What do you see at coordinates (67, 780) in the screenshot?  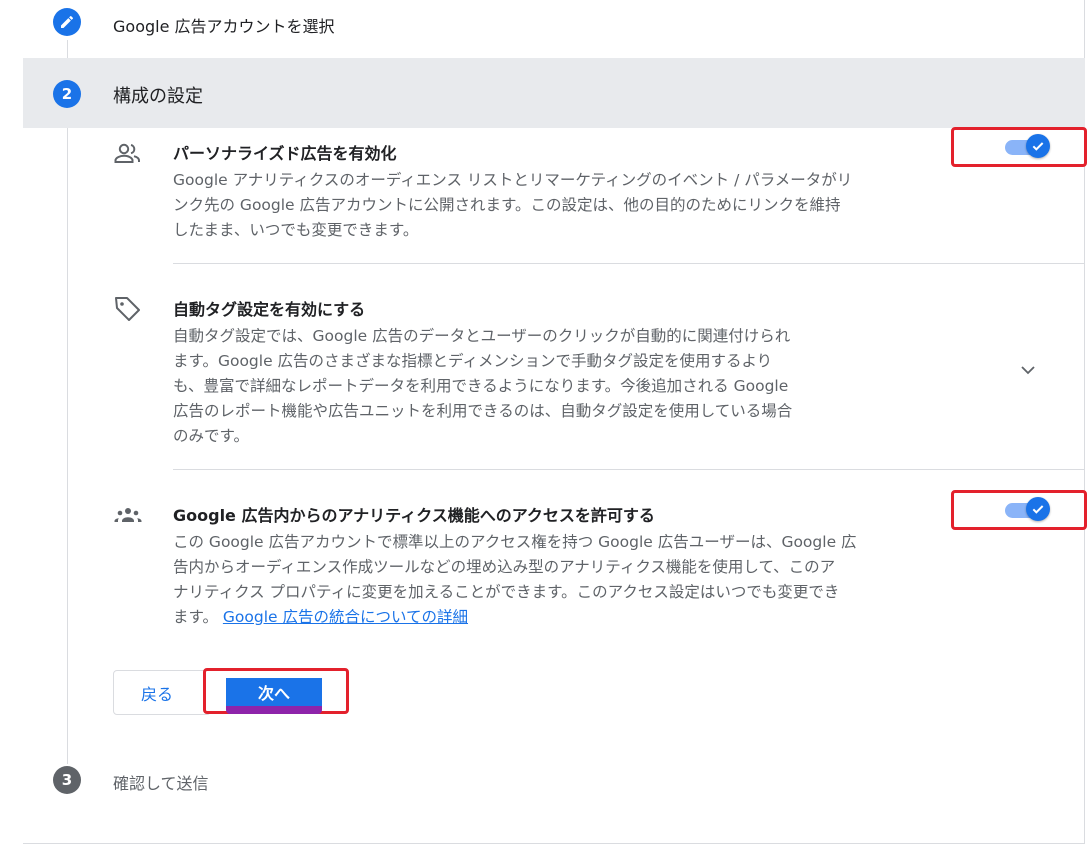 I see `step-3-number: 3` at bounding box center [67, 780].